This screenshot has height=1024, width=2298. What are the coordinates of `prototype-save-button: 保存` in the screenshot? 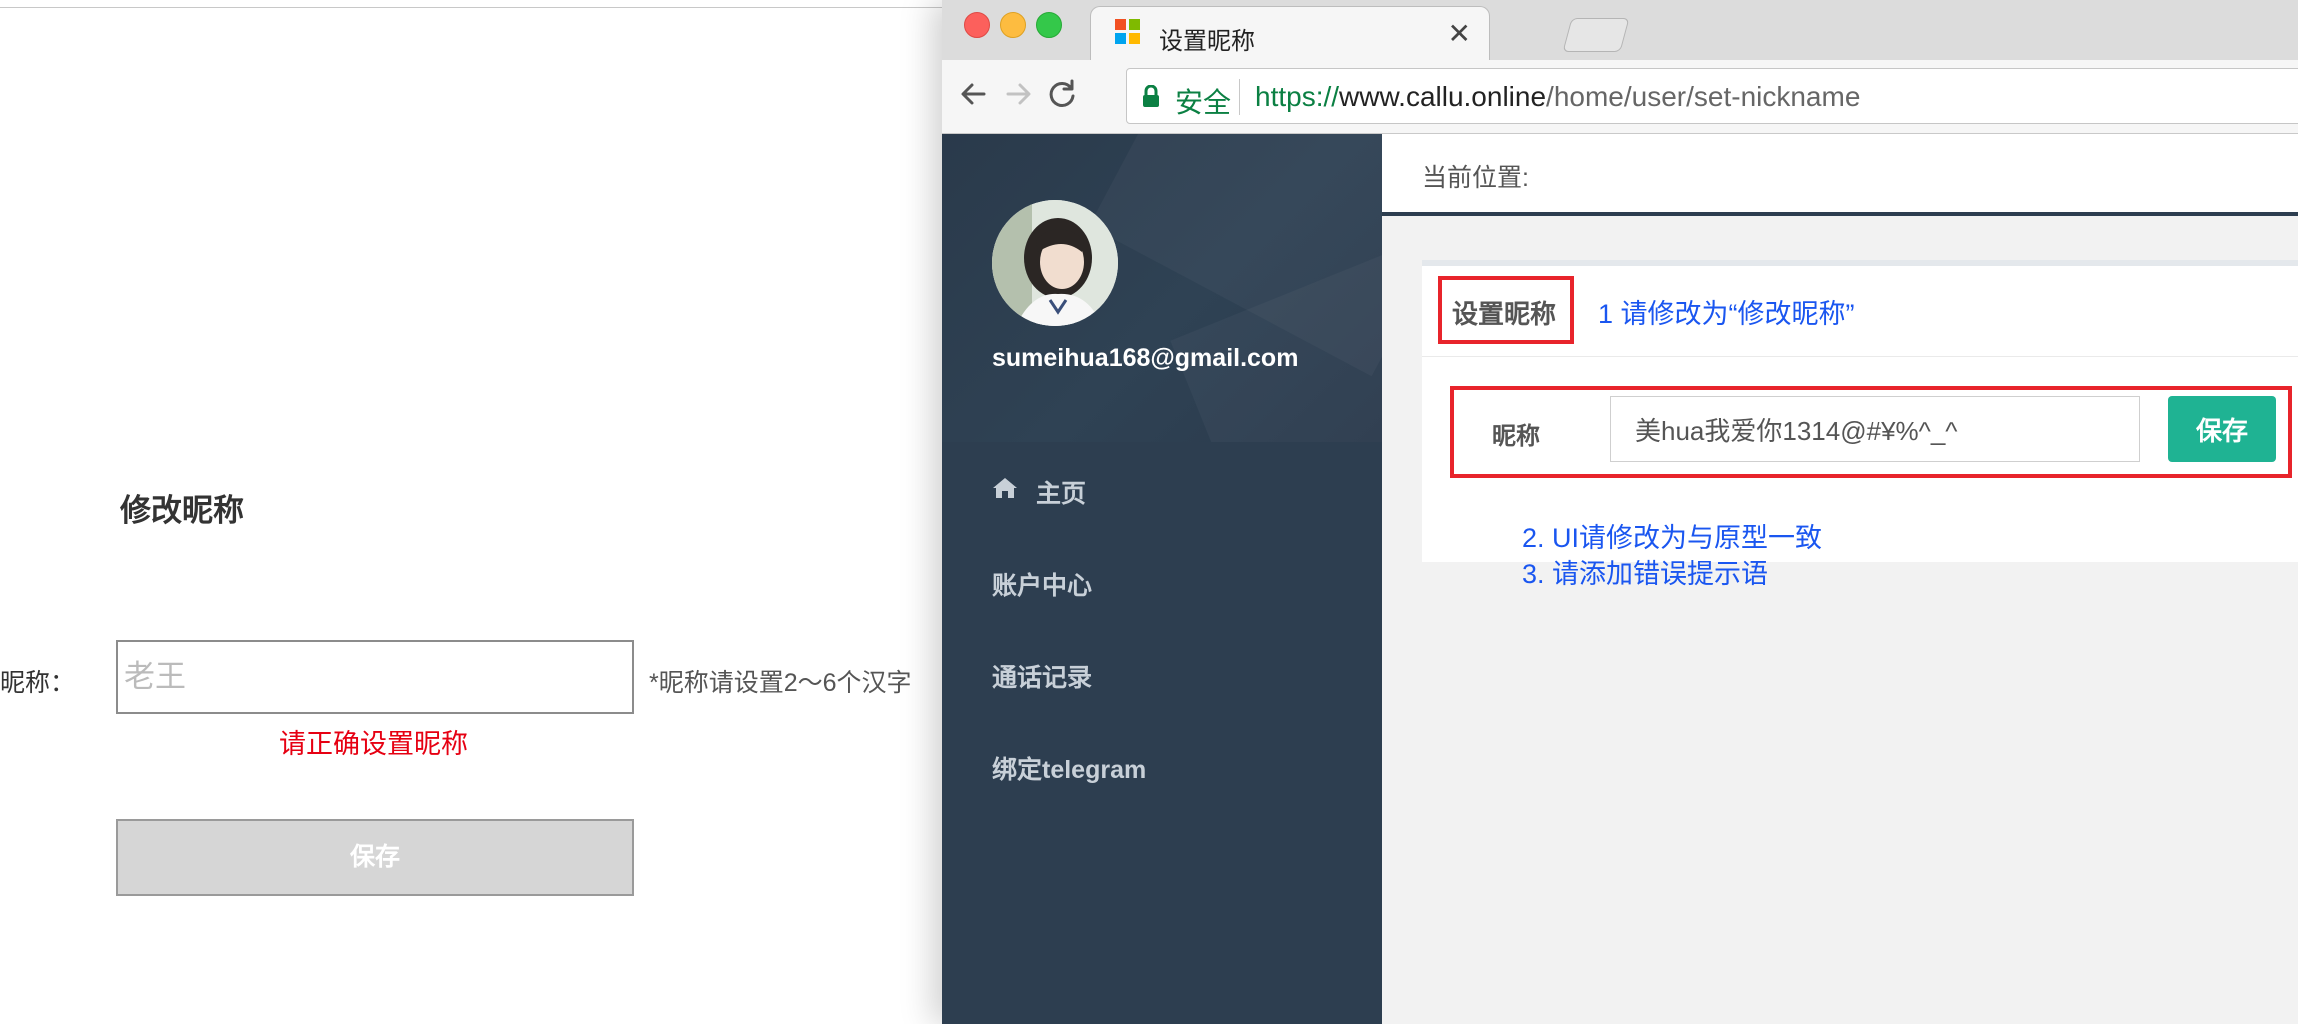 It's located at (375, 857).